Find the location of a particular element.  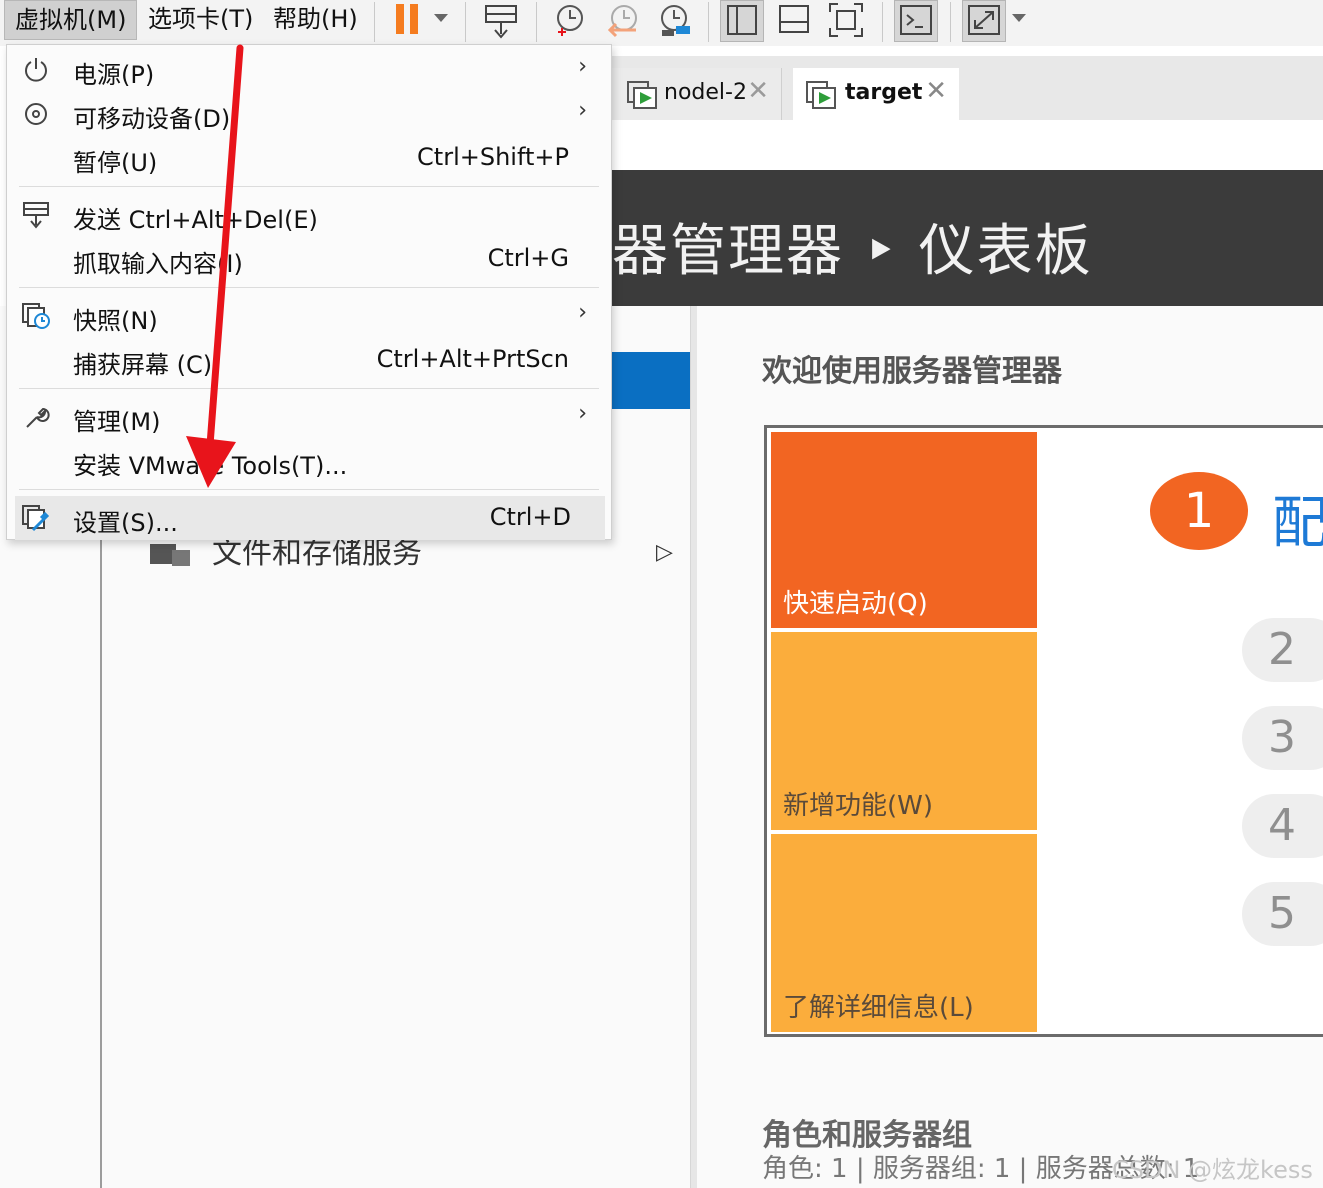

snapshot-icon is located at coordinates (36, 316).